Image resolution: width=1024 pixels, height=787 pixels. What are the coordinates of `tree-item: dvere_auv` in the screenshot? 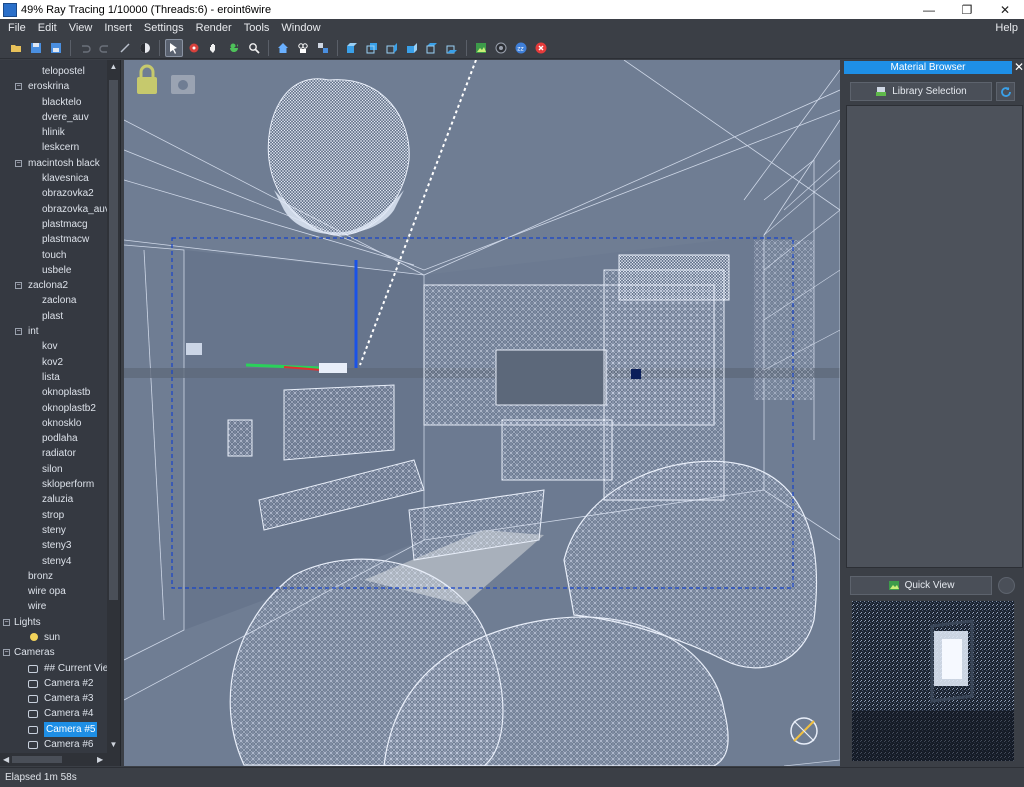 It's located at (53, 117).